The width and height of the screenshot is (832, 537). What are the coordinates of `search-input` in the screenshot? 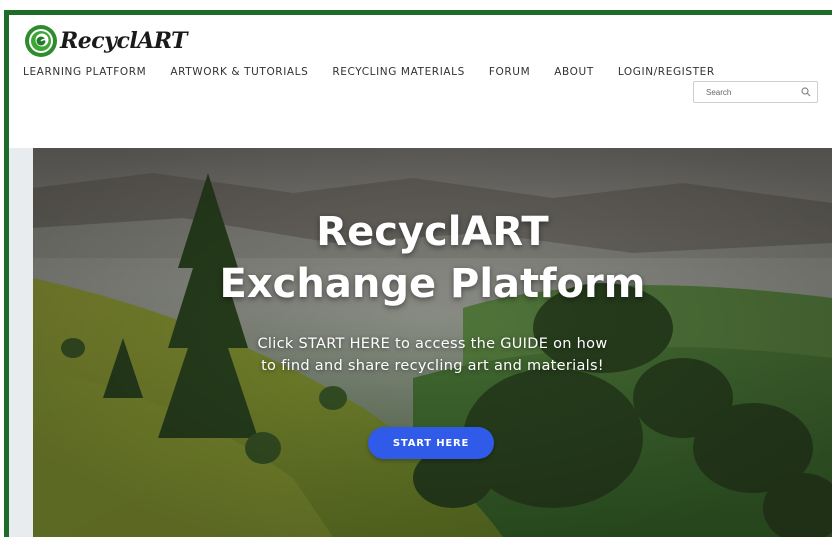 It's located at (750, 92).